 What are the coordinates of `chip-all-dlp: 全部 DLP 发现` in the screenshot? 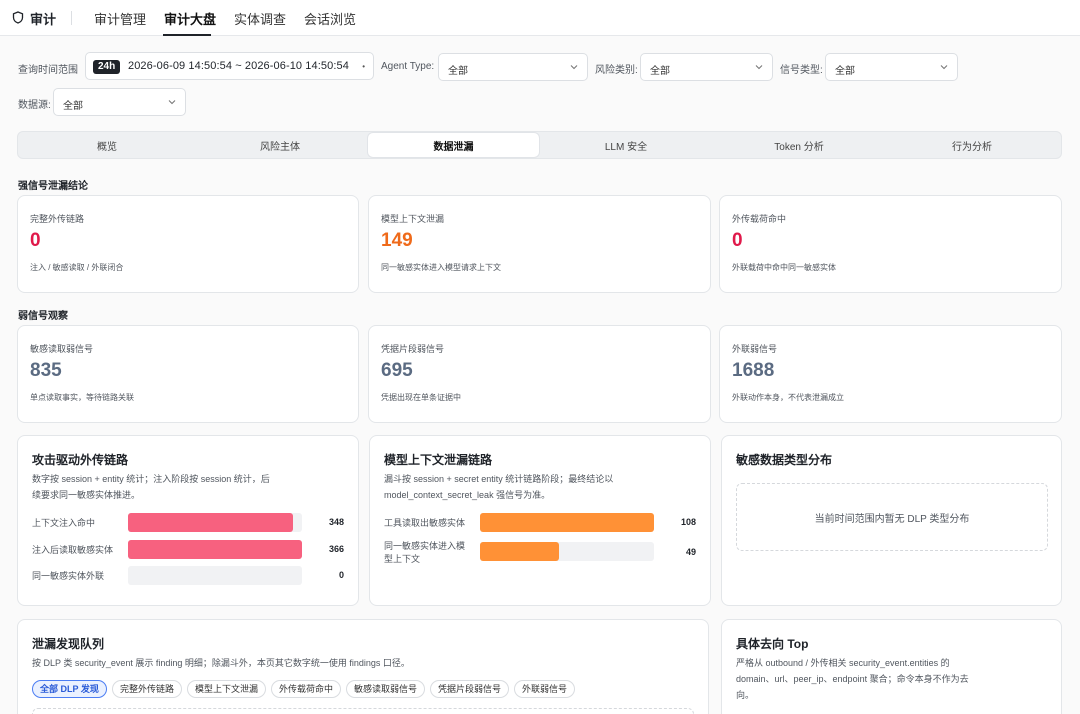 It's located at (69, 689).